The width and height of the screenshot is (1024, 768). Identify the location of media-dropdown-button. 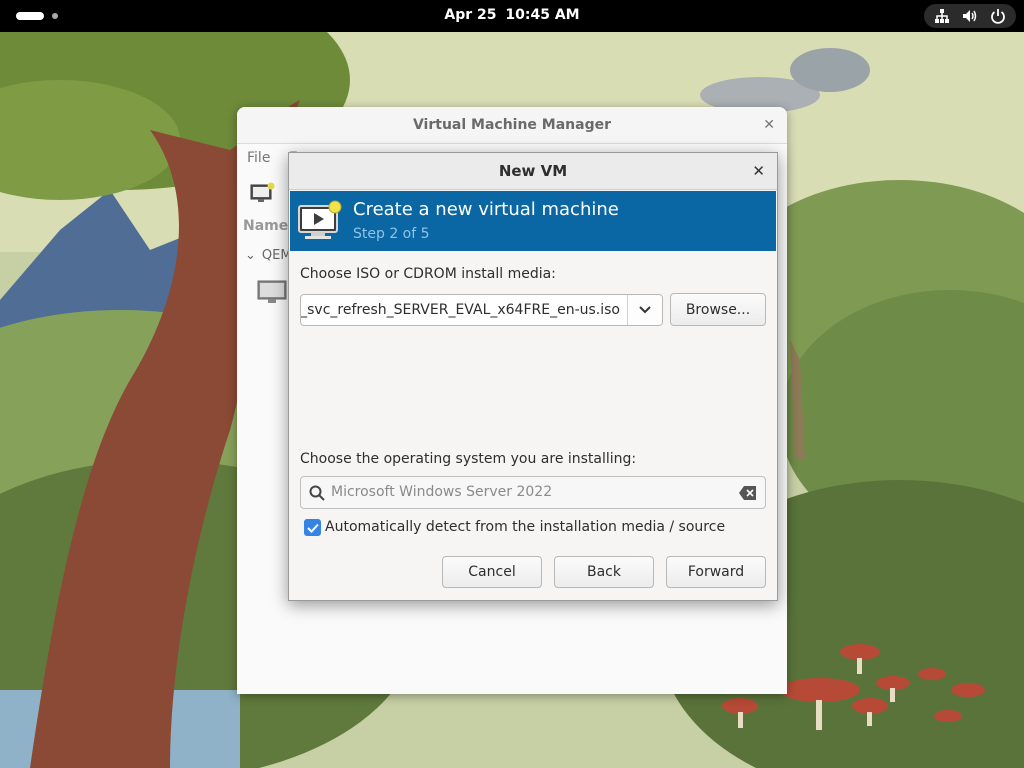
(644, 310).